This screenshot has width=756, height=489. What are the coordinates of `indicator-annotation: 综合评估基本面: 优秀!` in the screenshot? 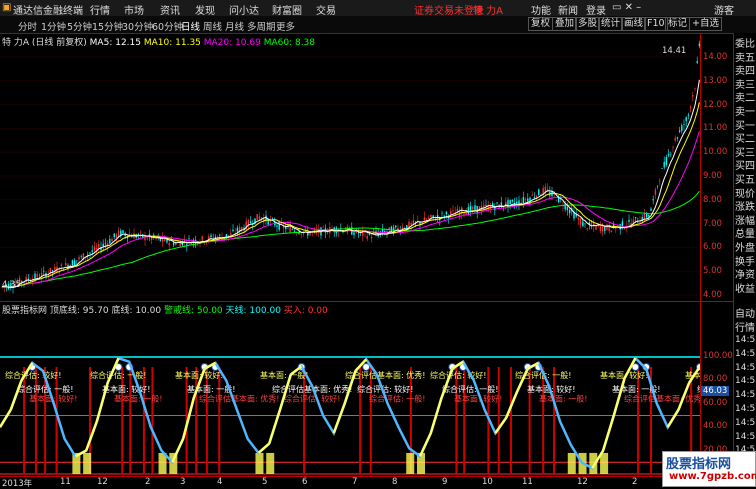 It's located at (385, 375).